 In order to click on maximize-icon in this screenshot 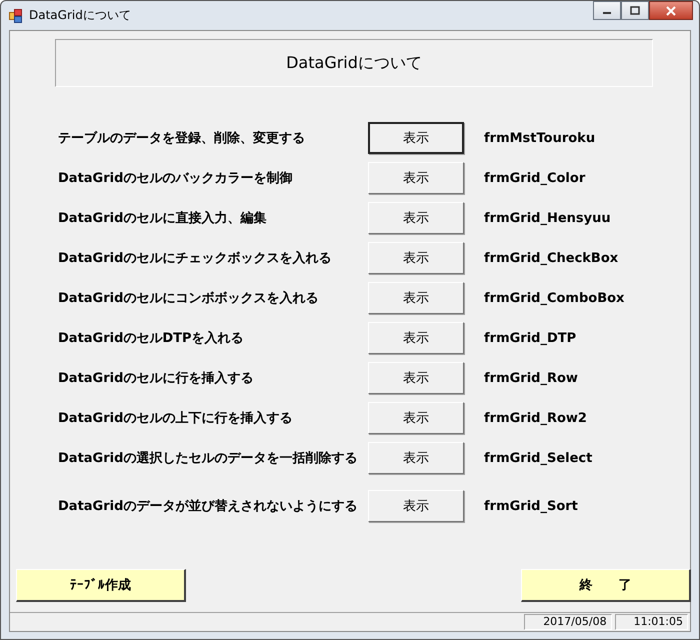, I will do `click(635, 10)`.